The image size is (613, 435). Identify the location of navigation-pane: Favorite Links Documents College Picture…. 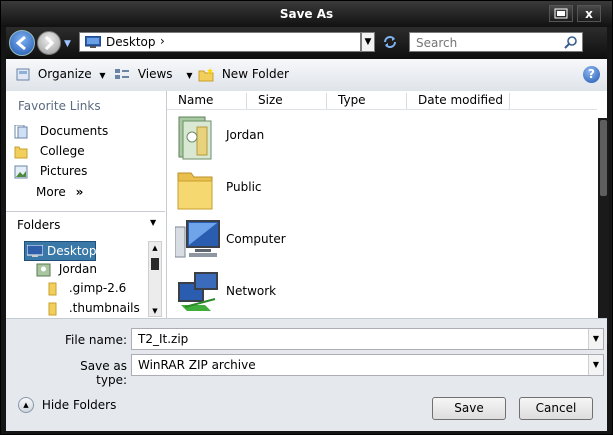
(86, 204).